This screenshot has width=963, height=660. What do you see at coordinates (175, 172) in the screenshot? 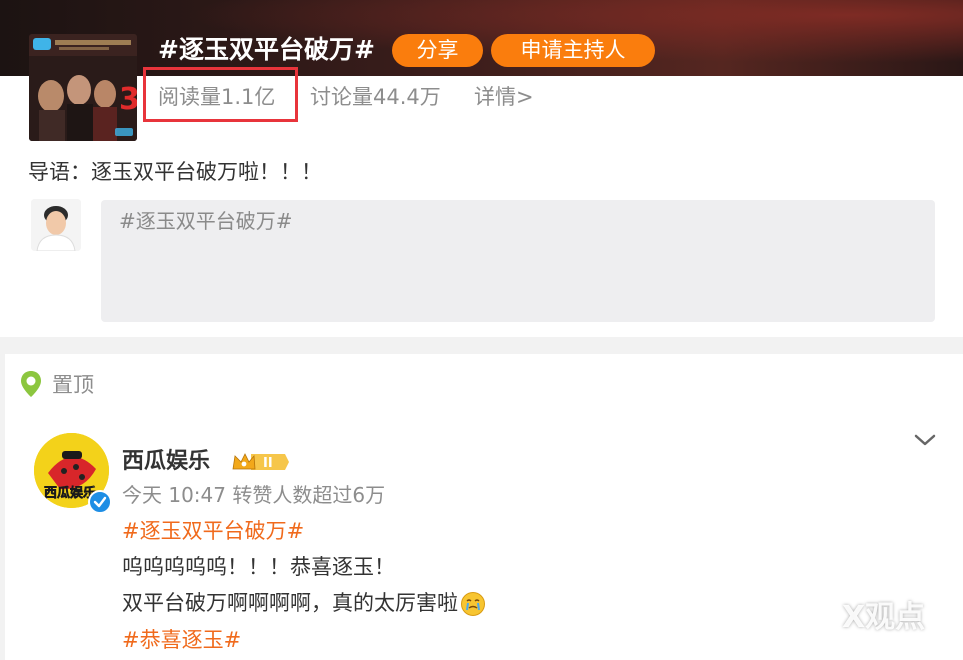
I see `topic-intro: 导语：逐玉双平台破万啦！！！` at bounding box center [175, 172].